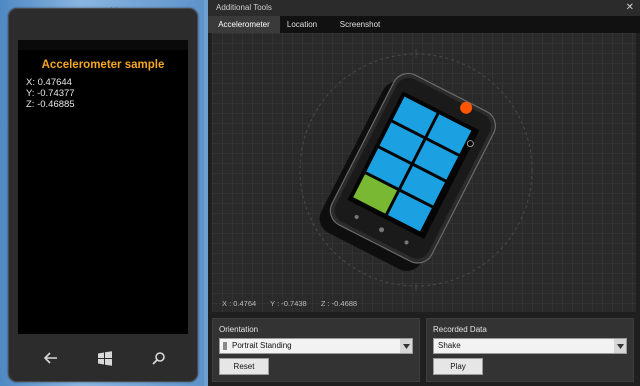 The image size is (640, 386). Describe the element at coordinates (49, 82) in the screenshot. I see `reading-x: X: 0.47644` at that location.